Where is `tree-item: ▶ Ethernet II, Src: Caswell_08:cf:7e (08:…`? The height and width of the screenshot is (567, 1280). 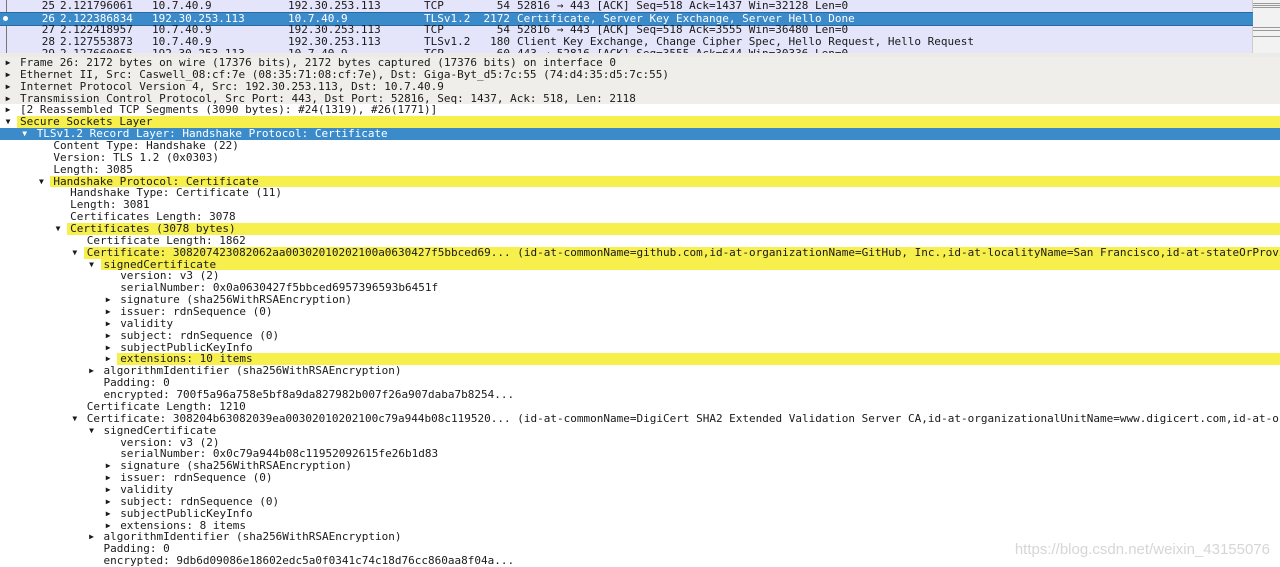 tree-item: ▶ Ethernet II, Src: Caswell_08:cf:7e (08:… is located at coordinates (640, 75).